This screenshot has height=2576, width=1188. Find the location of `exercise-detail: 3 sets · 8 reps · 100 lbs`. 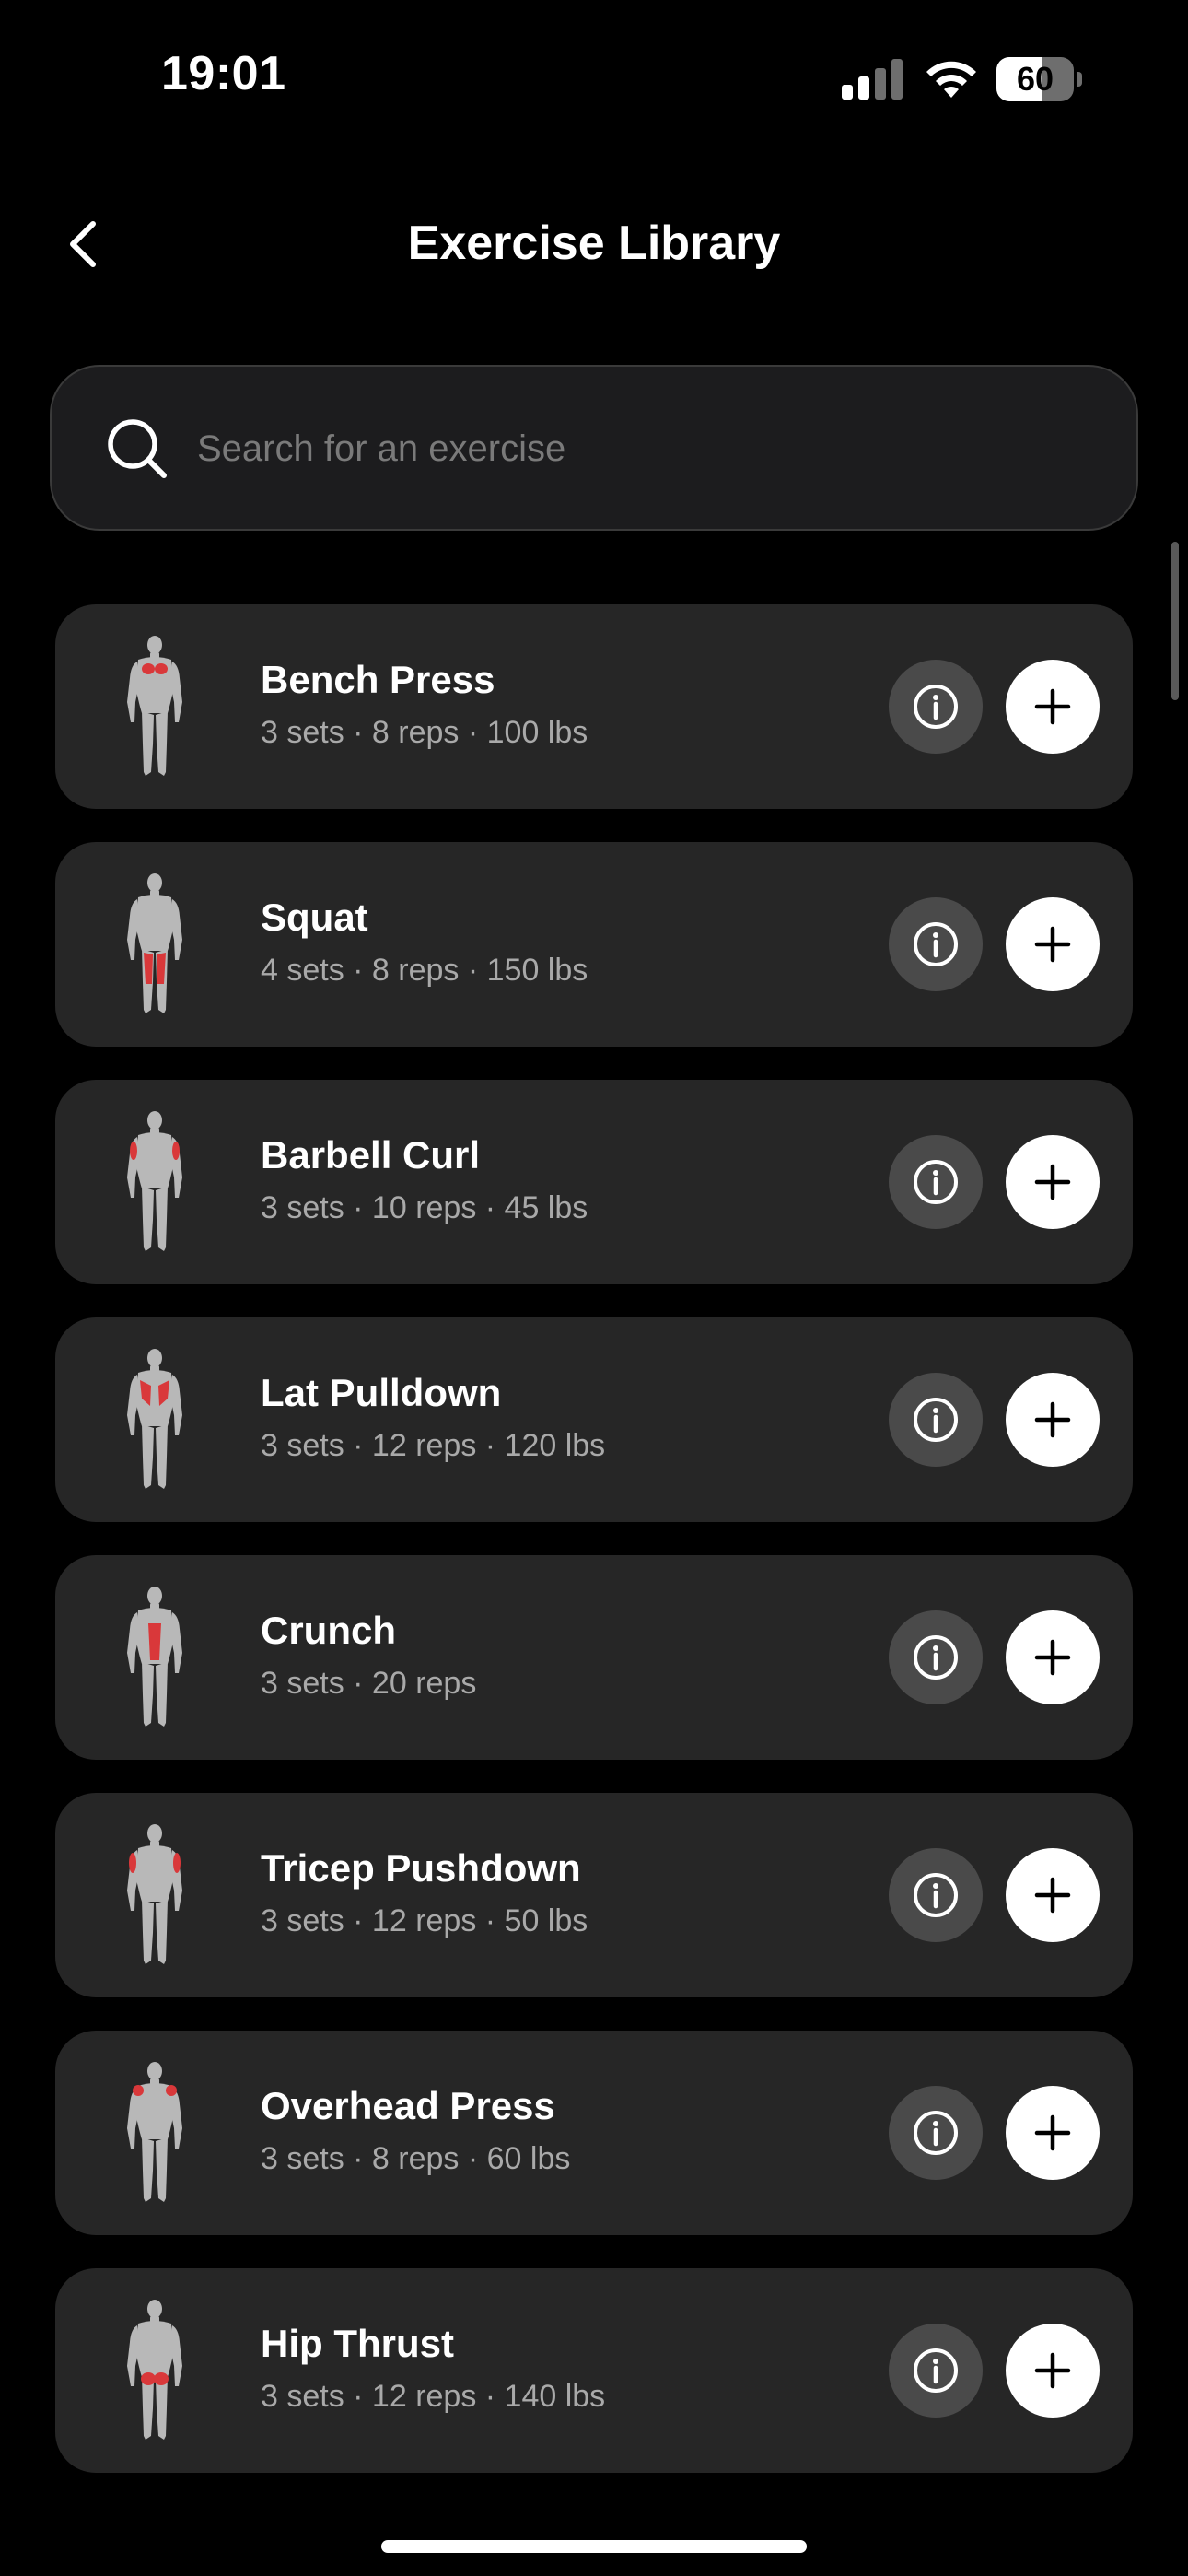

exercise-detail: 3 sets · 8 reps · 100 lbs is located at coordinates (424, 732).